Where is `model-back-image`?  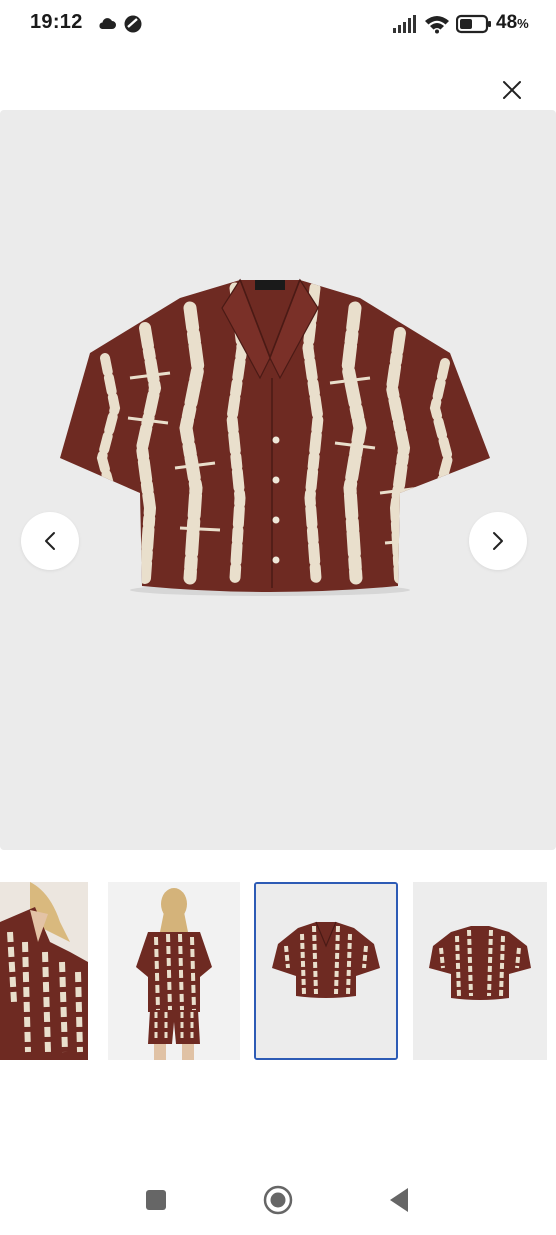
model-back-image is located at coordinates (174, 971).